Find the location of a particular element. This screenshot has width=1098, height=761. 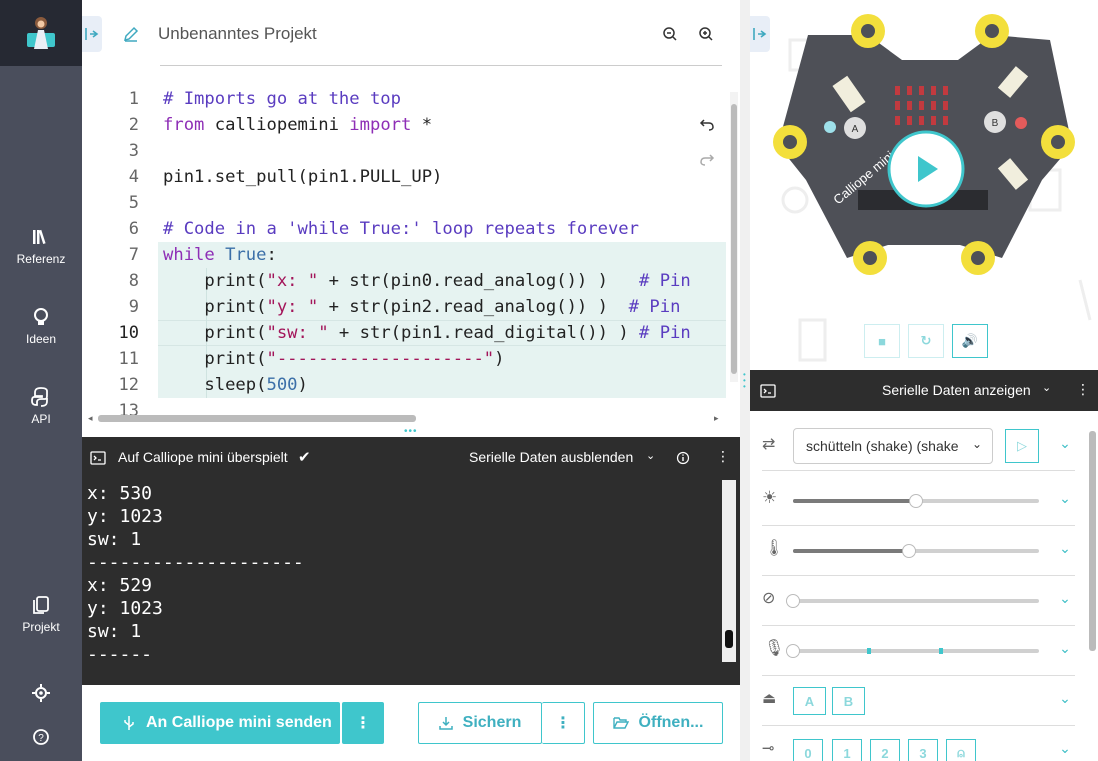

code-token: + str(pin1.read_digital()) ) is located at coordinates (484, 333).